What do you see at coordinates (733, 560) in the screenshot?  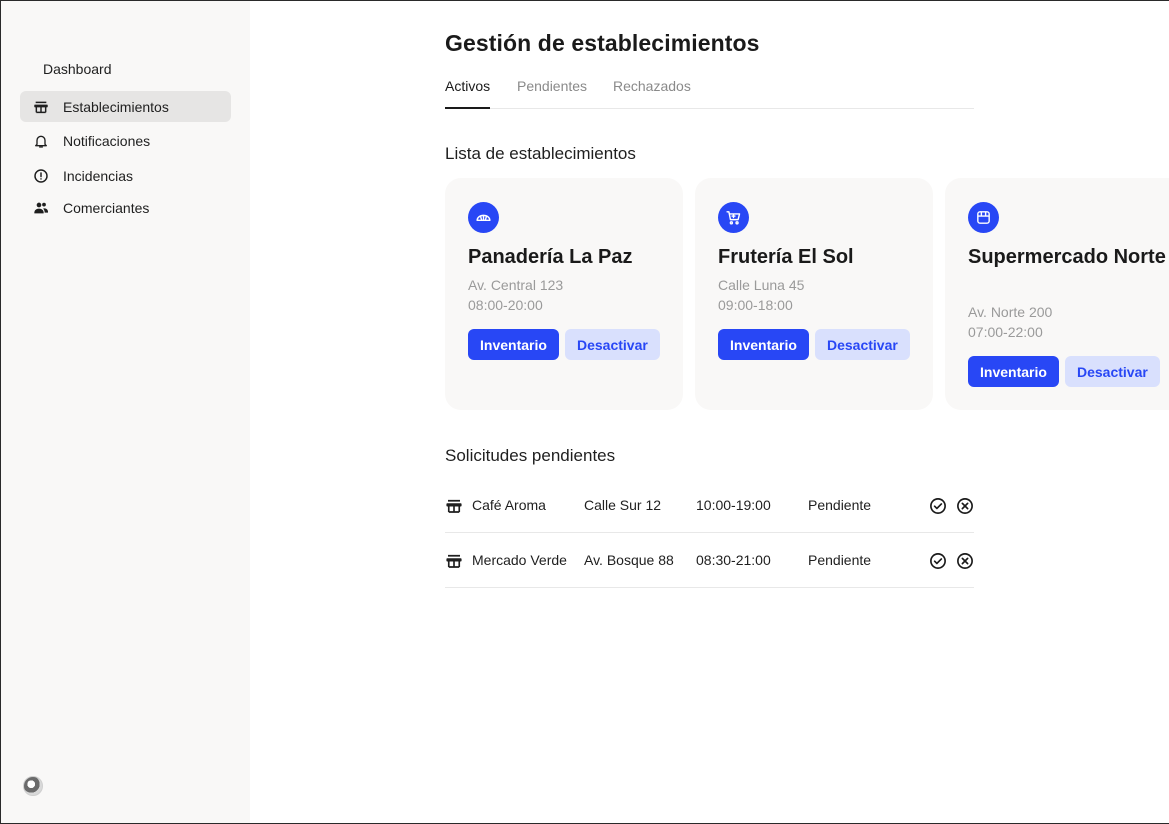 I see `request-hours: 08:30-21:00` at bounding box center [733, 560].